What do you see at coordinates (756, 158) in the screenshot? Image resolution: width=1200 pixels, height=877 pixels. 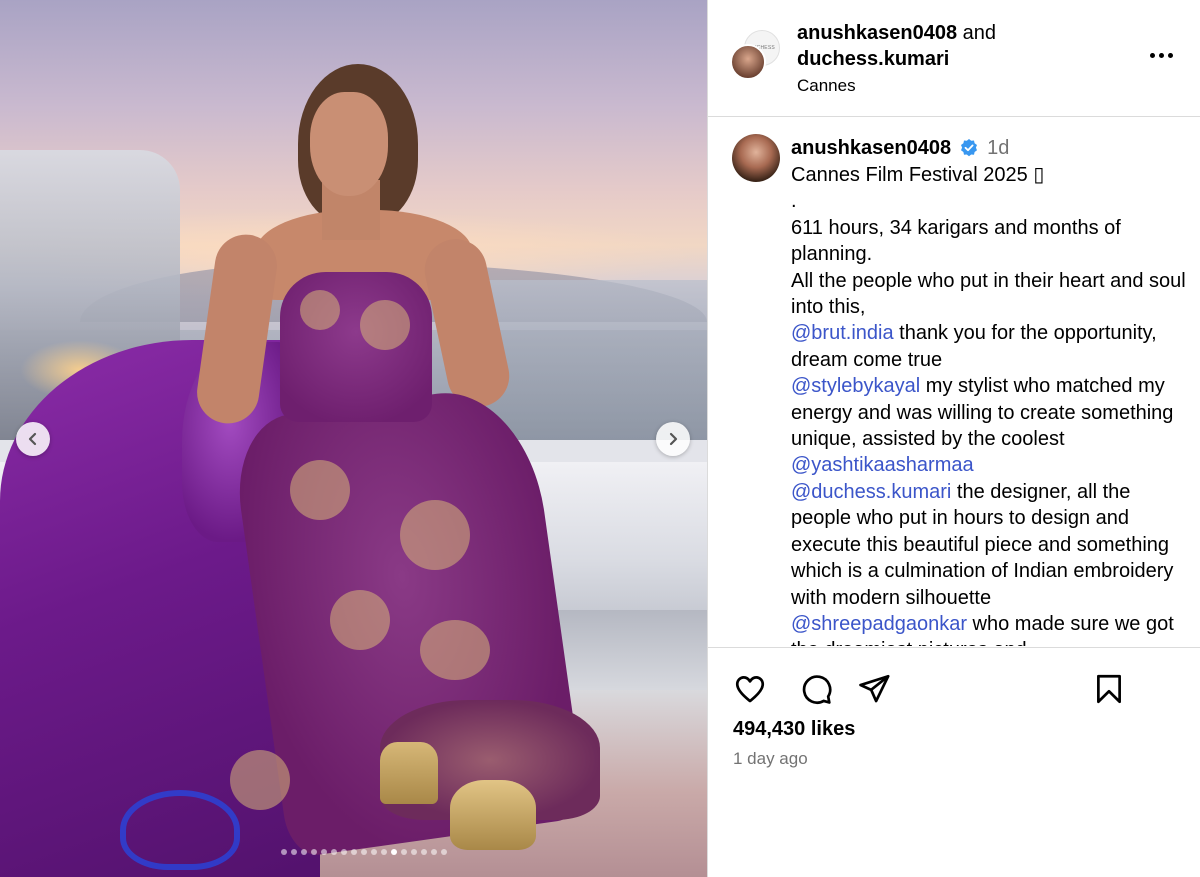 I see `caption-avatar` at bounding box center [756, 158].